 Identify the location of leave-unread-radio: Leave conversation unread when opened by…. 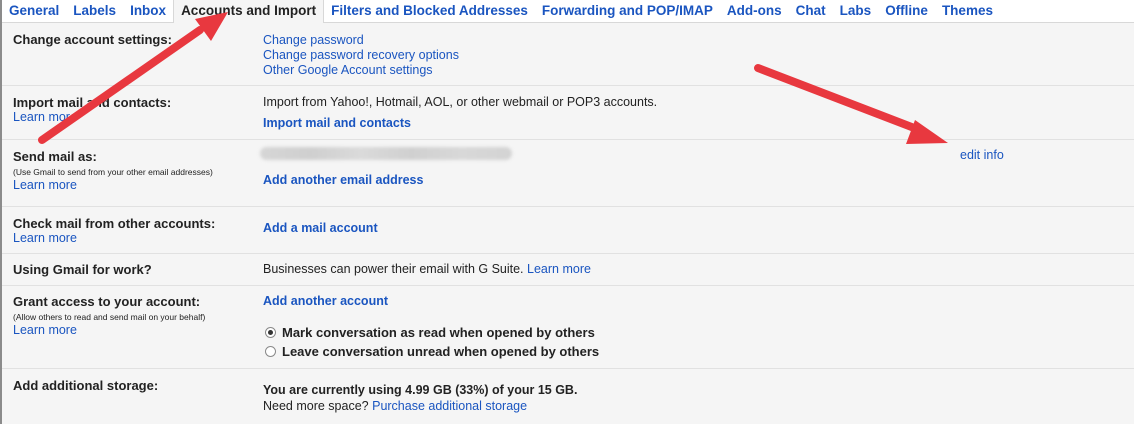
(432, 351).